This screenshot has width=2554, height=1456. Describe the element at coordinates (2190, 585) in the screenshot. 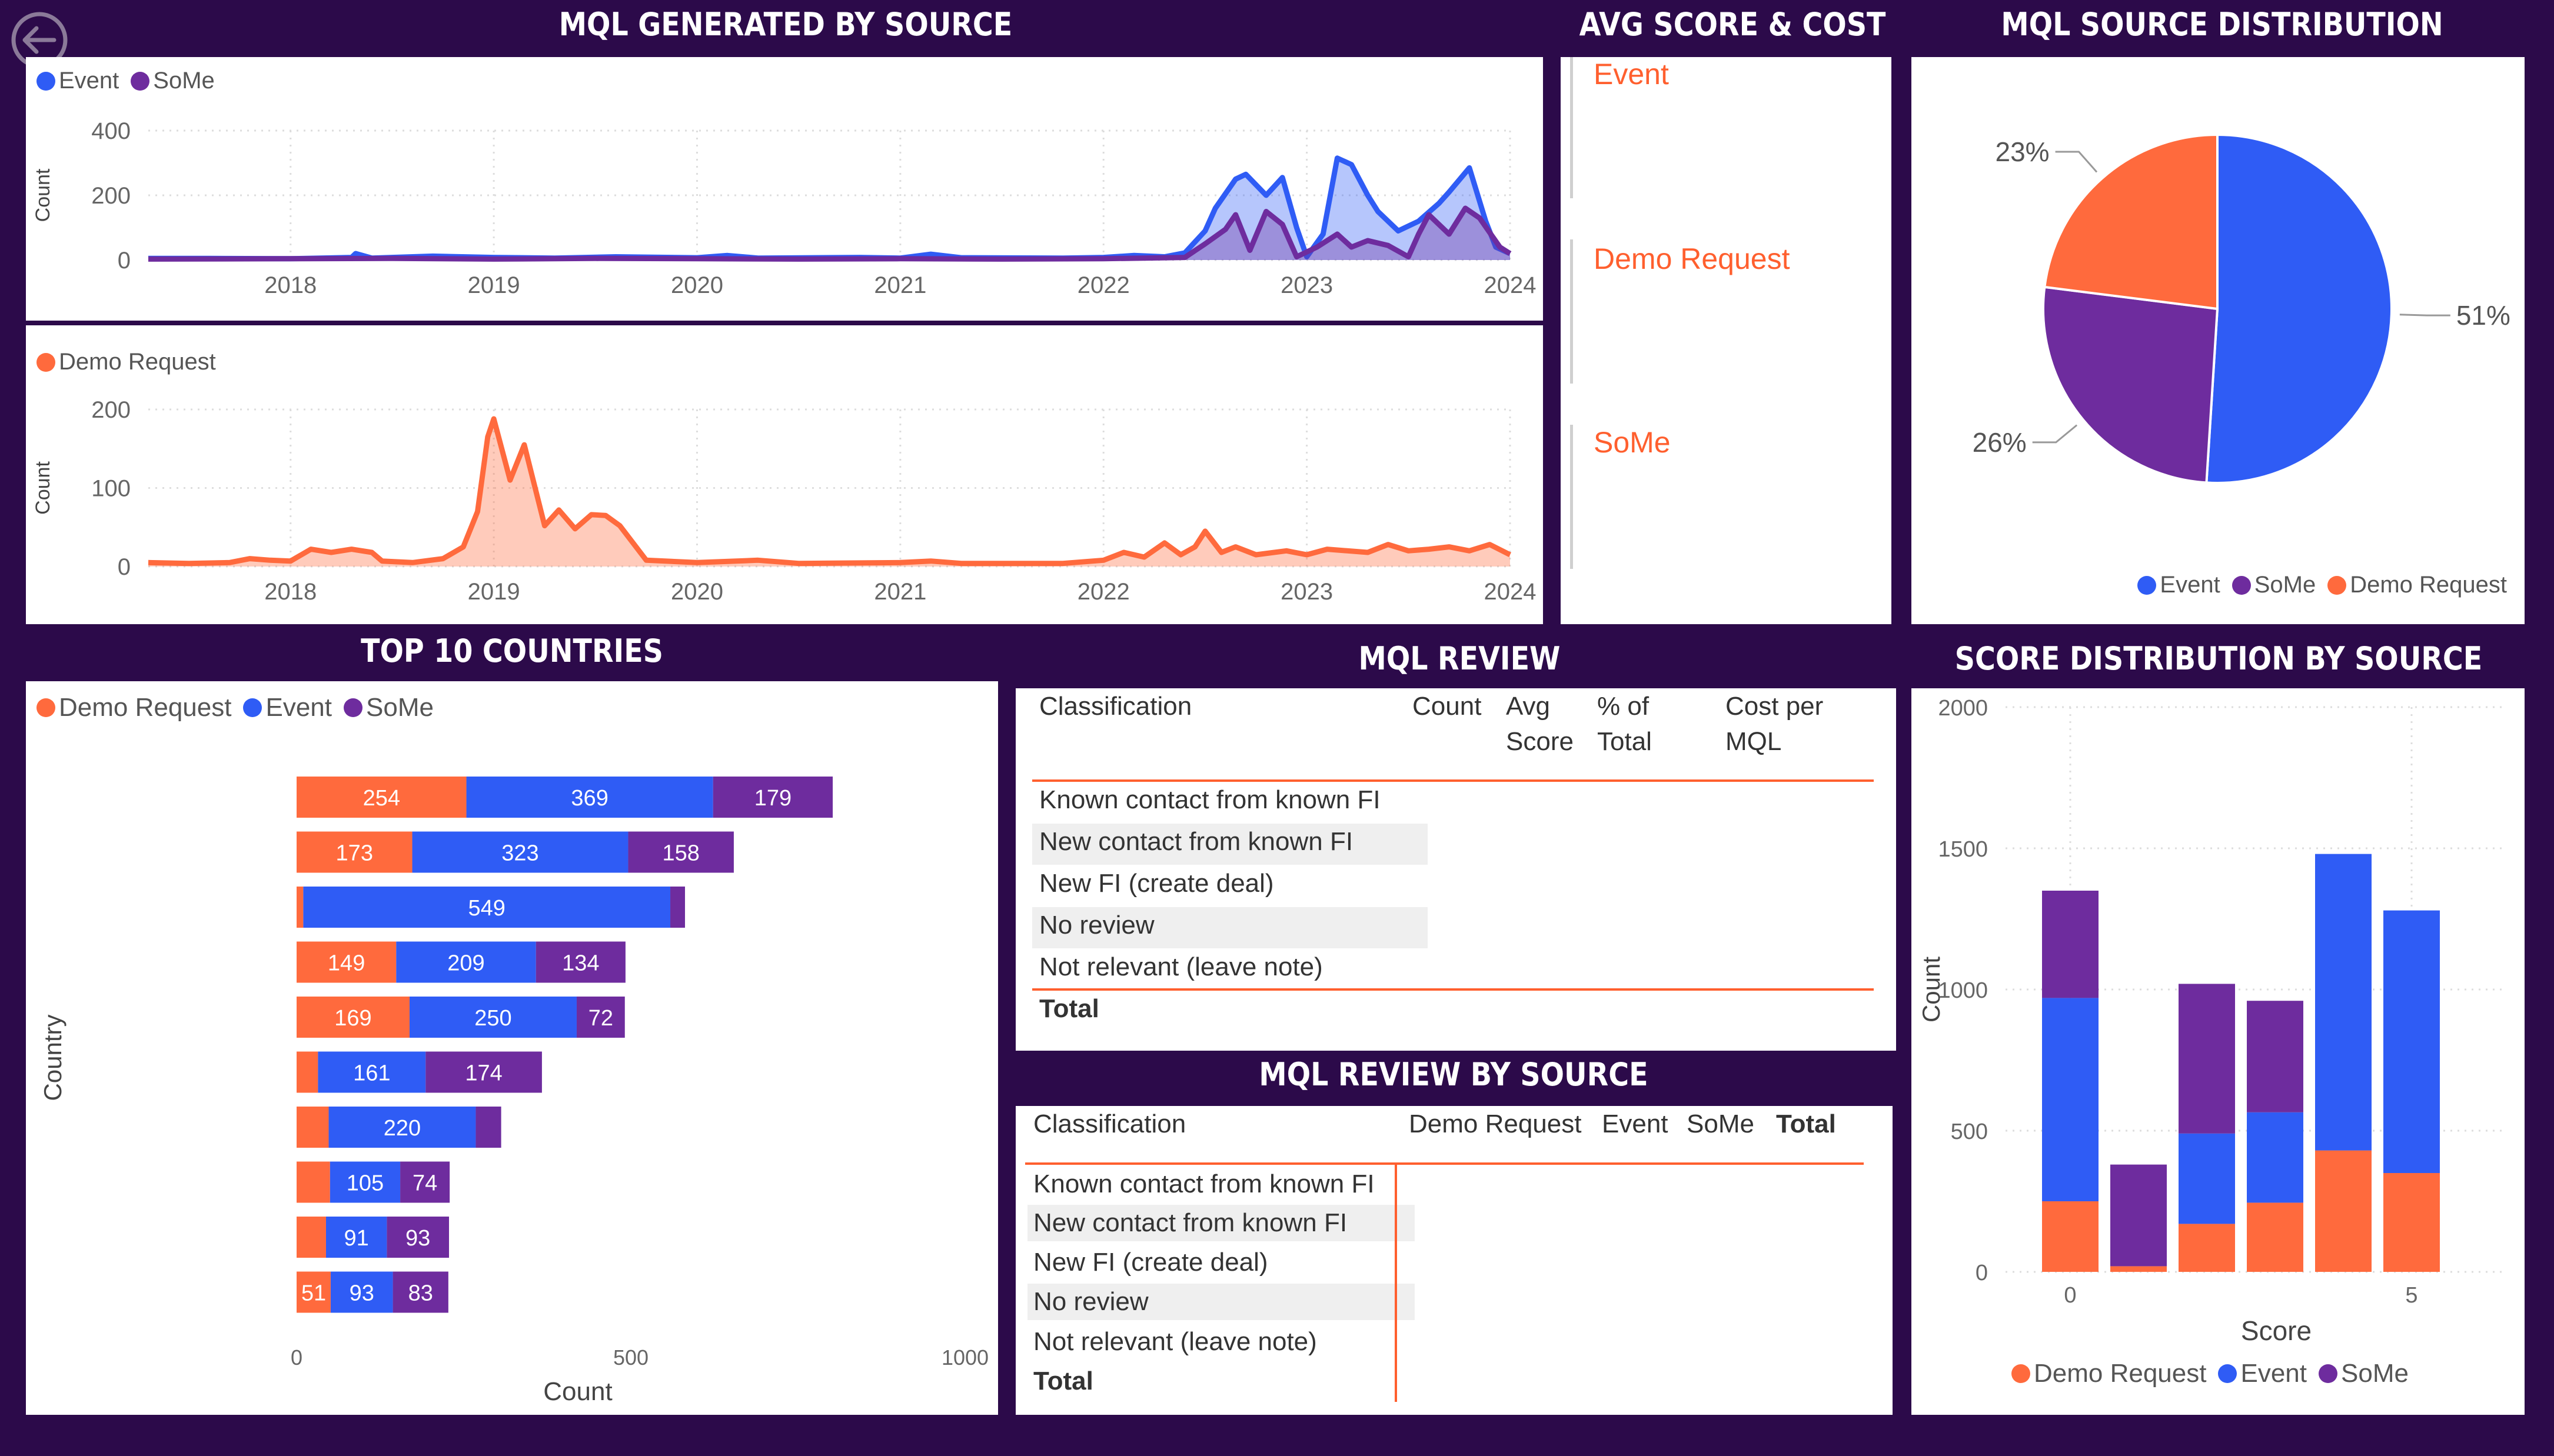

I see `legend-pie-event: Event` at that location.